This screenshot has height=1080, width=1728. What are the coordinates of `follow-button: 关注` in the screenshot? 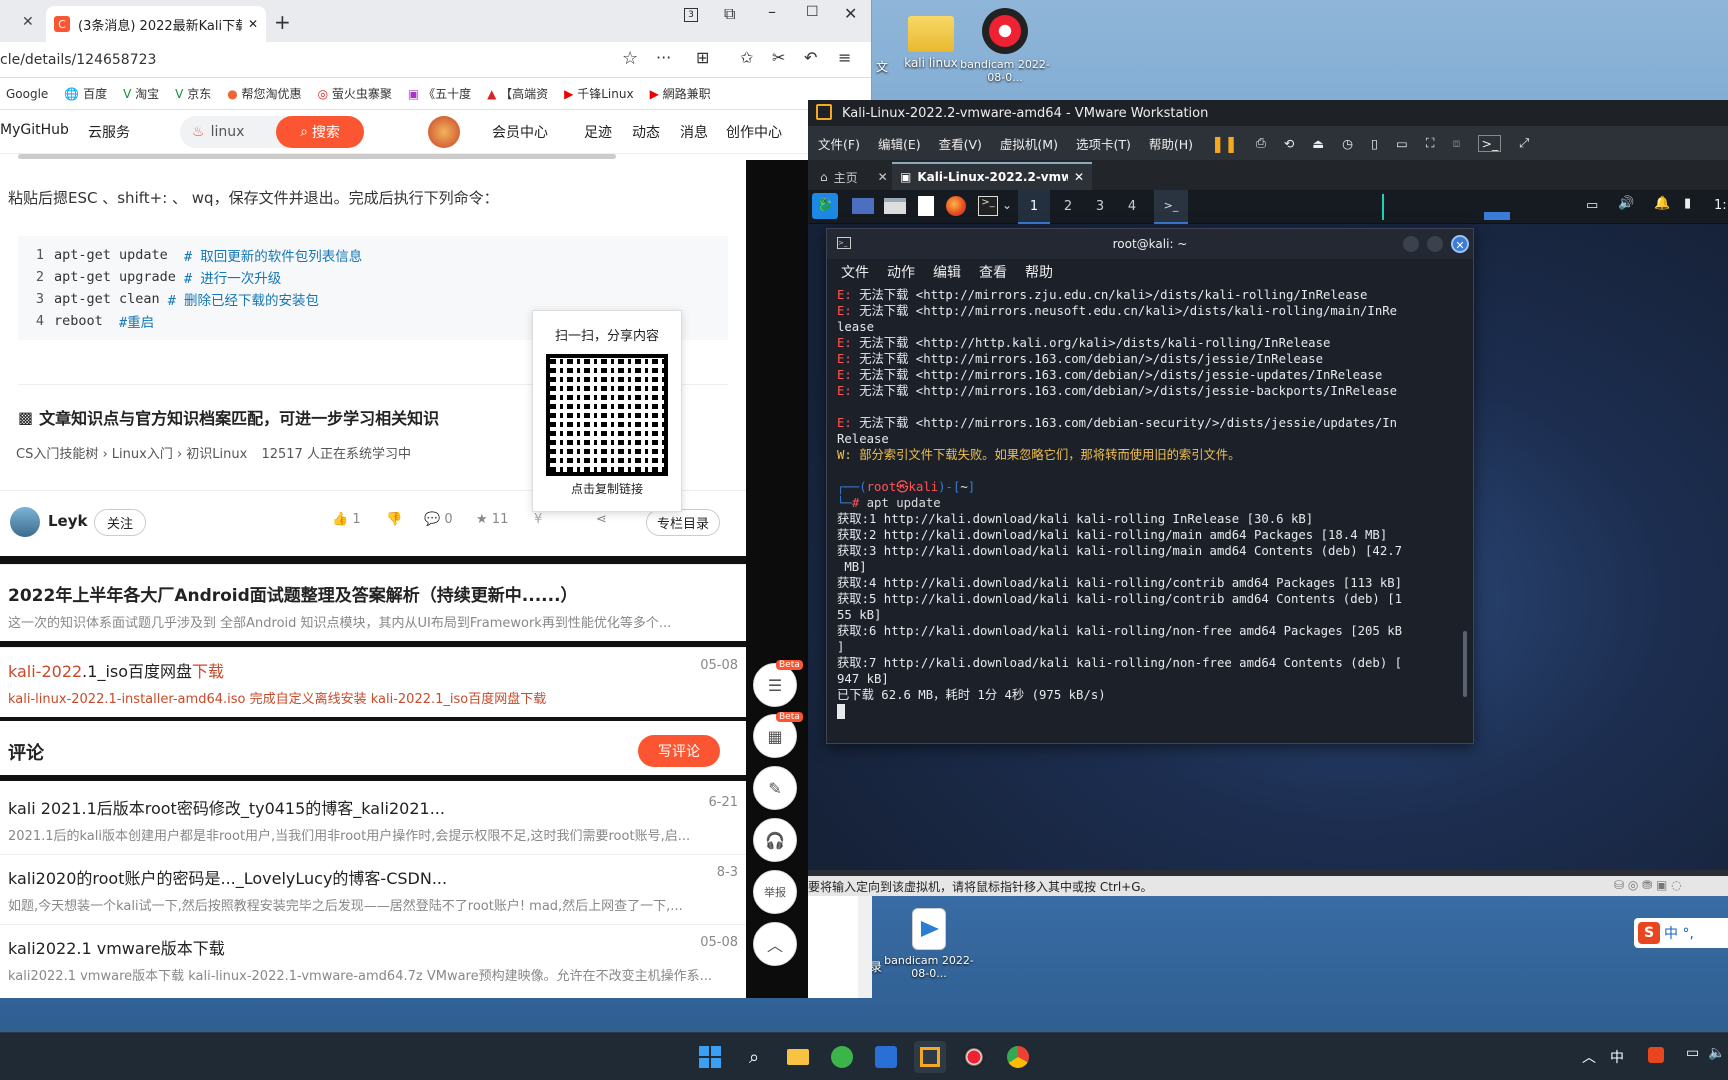 It's located at (120, 522).